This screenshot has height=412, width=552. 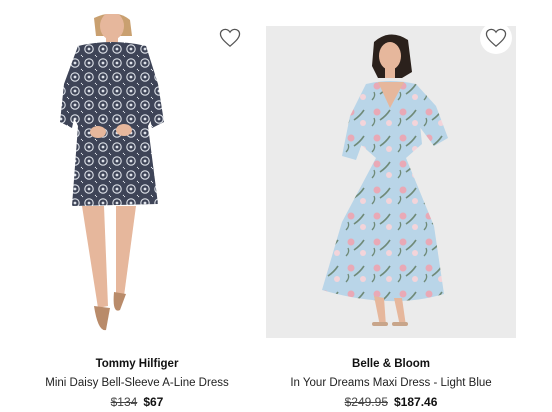 I want to click on original-price: $134, so click(x=124, y=402).